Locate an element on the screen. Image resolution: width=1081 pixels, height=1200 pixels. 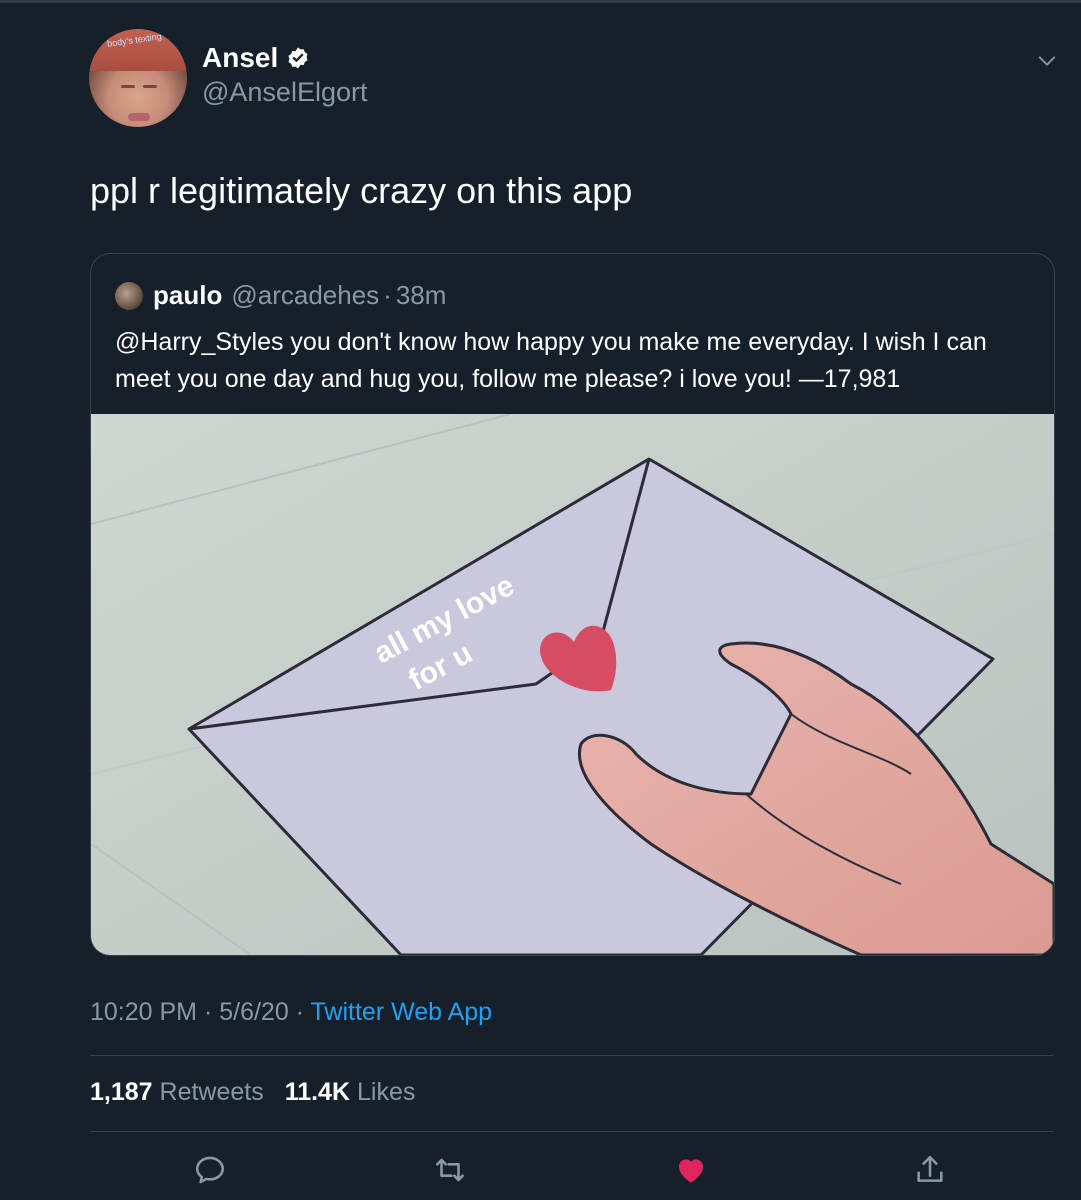
retweets-count: 1,187 is located at coordinates (121, 1092).